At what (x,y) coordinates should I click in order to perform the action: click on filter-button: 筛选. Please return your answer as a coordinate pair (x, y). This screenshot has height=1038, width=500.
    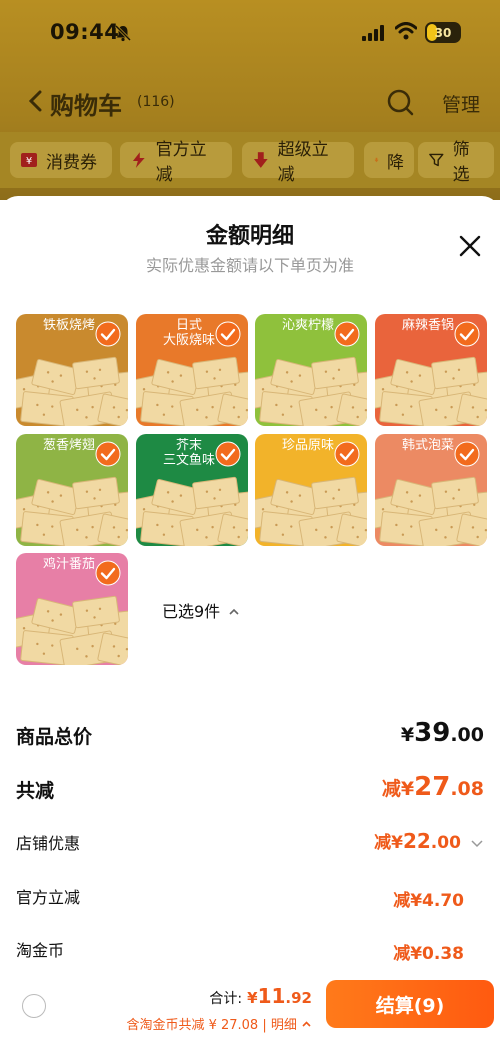
    Looking at the image, I should click on (456, 162).